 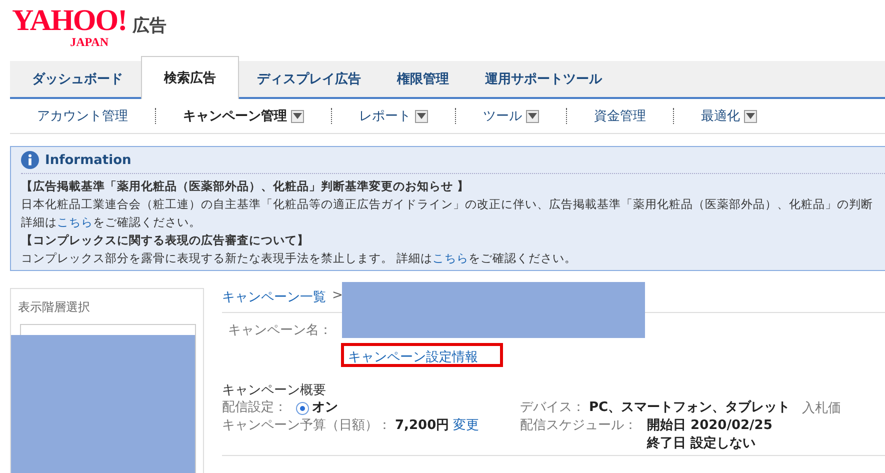 What do you see at coordinates (552, 408) in the screenshot?
I see `field-label: デバイス：` at bounding box center [552, 408].